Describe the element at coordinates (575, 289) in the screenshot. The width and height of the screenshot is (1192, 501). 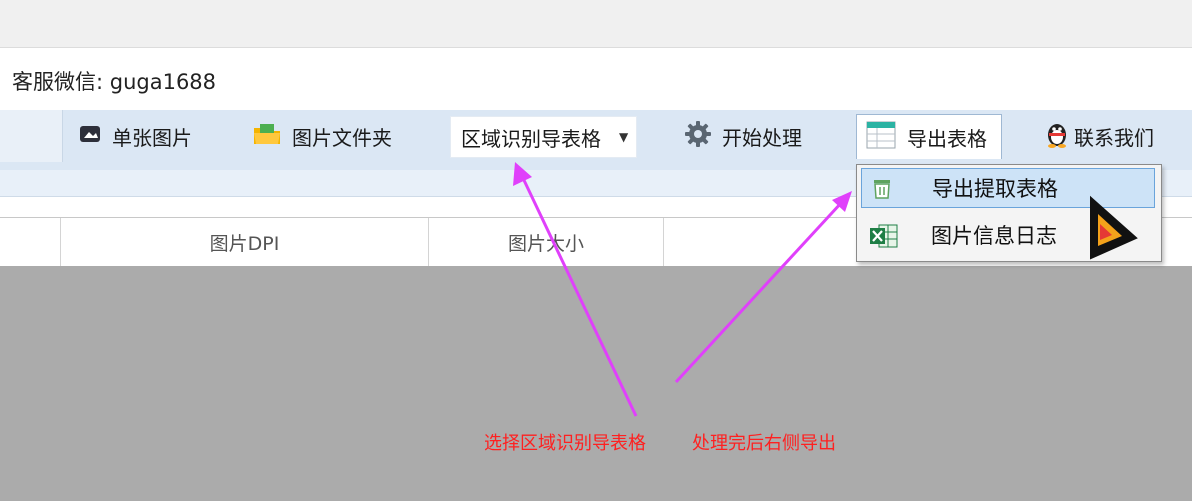
I see `arrow-to-mode-select` at that location.